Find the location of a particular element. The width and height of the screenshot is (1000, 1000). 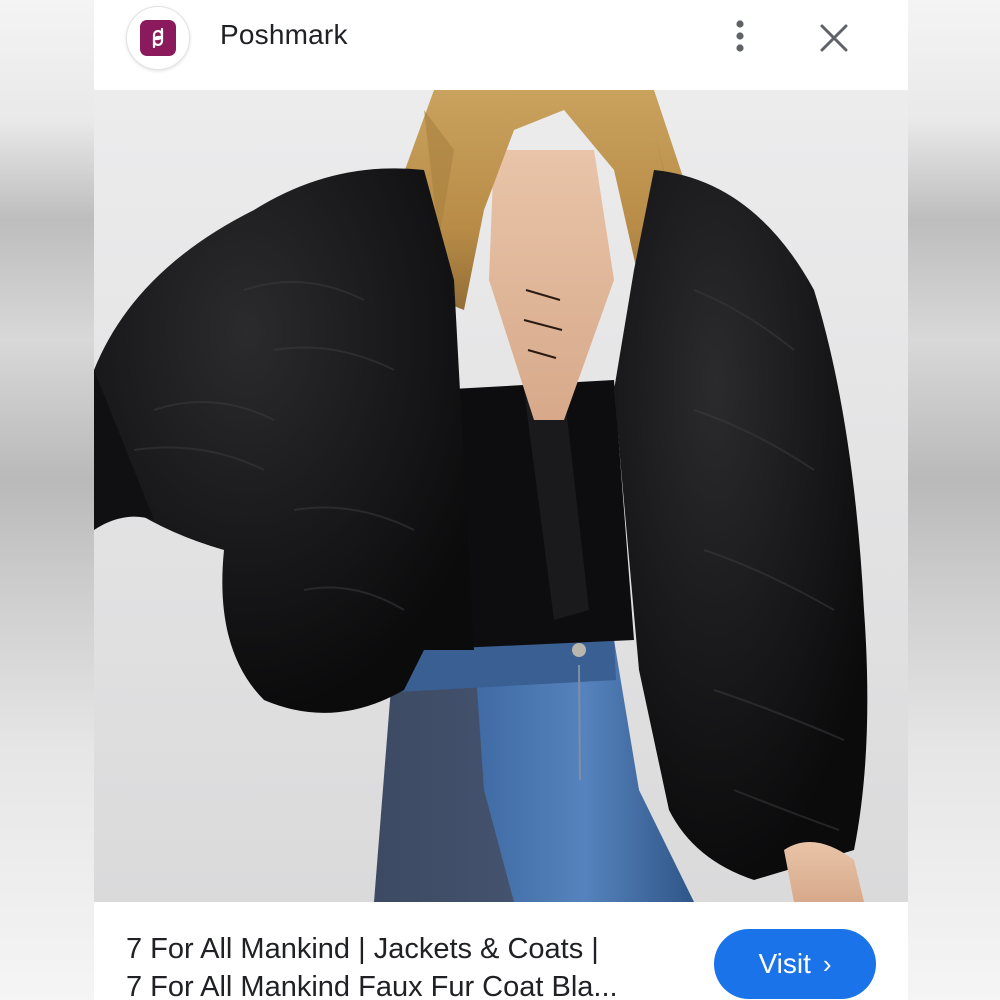

site-name: Poshmark is located at coordinates (284, 35).